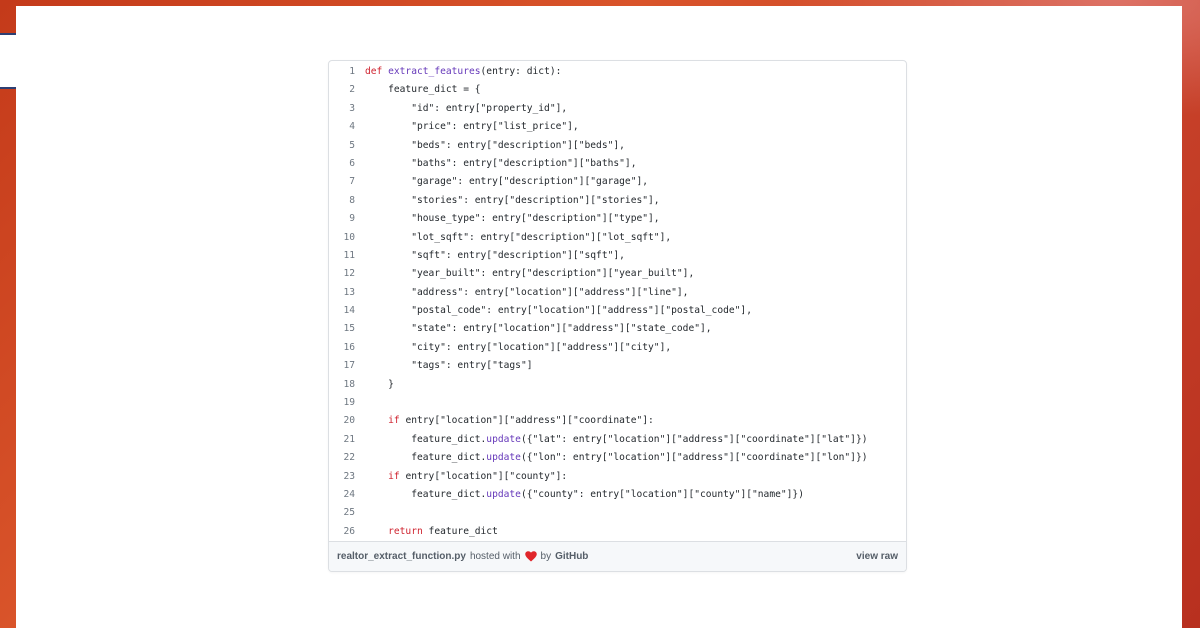  I want to click on code-line: 25, so click(617, 513).